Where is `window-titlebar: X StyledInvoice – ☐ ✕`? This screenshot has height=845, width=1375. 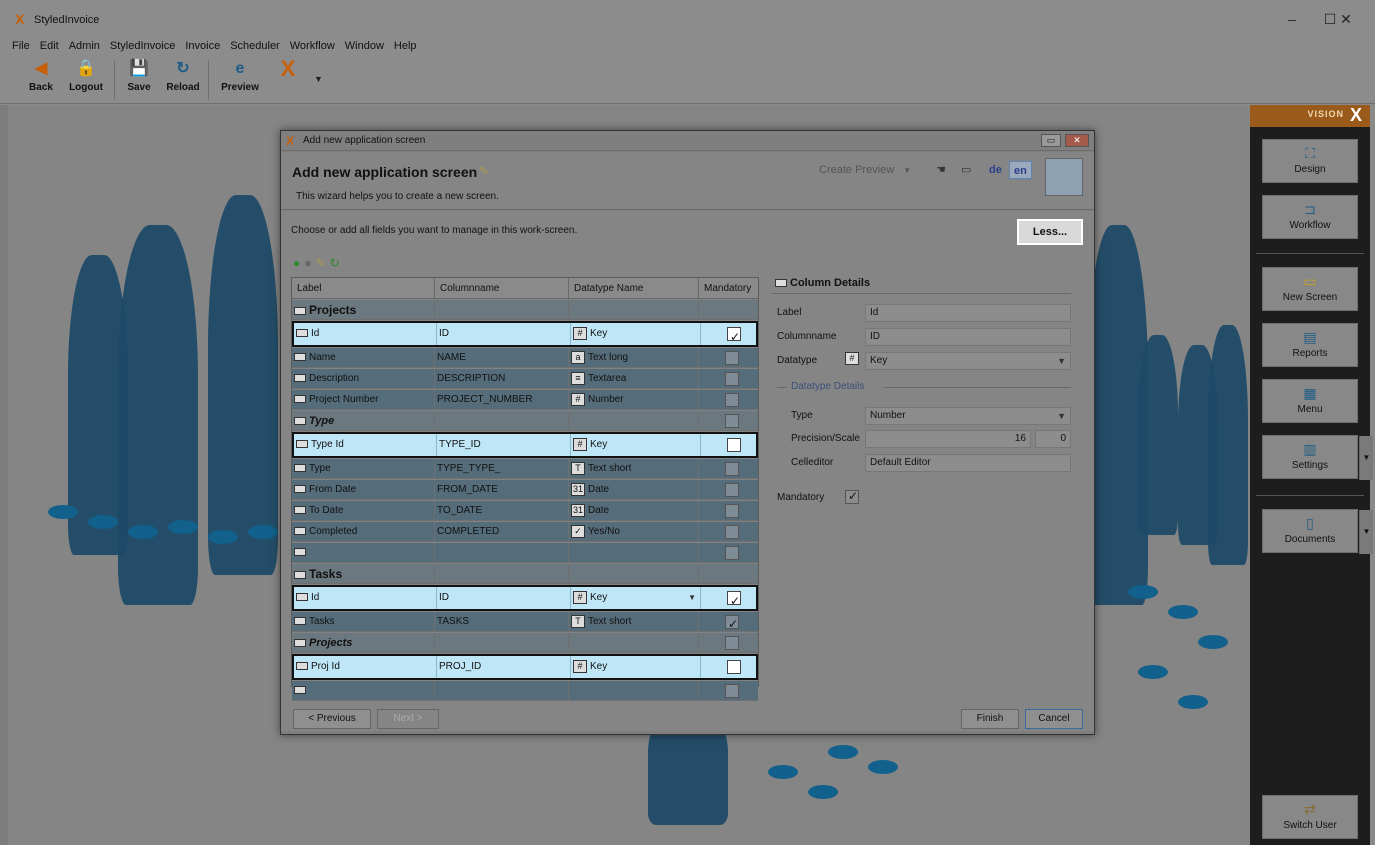 window-titlebar: X StyledInvoice – ☐ ✕ is located at coordinates (687, 19).